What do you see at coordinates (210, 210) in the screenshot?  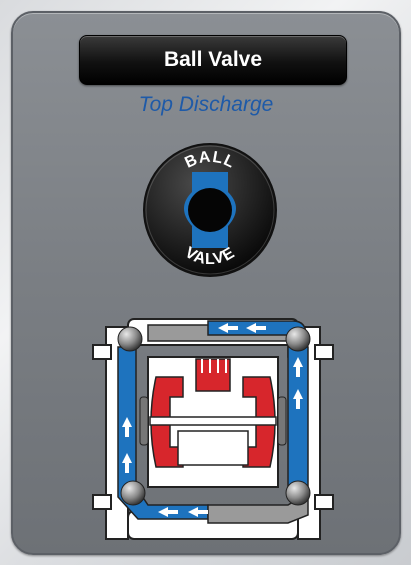 I see `ball-valve-icon: BALL VALVE` at bounding box center [210, 210].